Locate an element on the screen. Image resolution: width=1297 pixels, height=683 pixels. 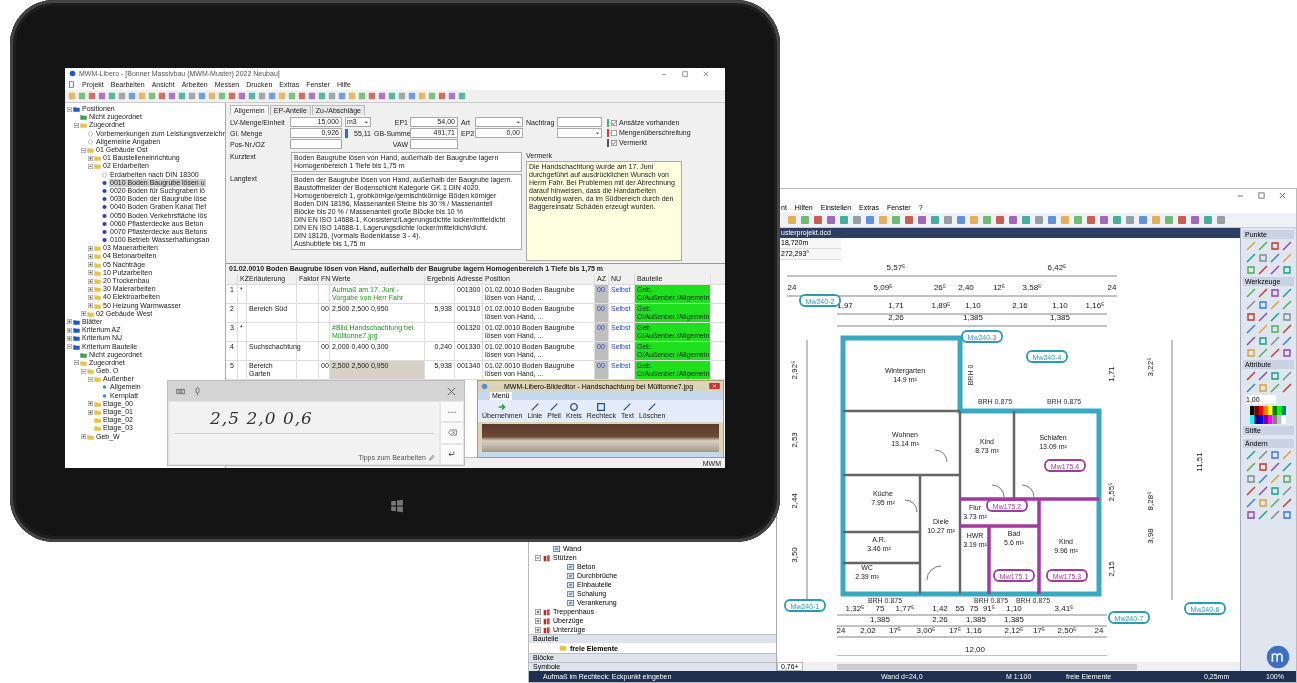
dimension-label: 2,55⁵ is located at coordinates (1111, 492).